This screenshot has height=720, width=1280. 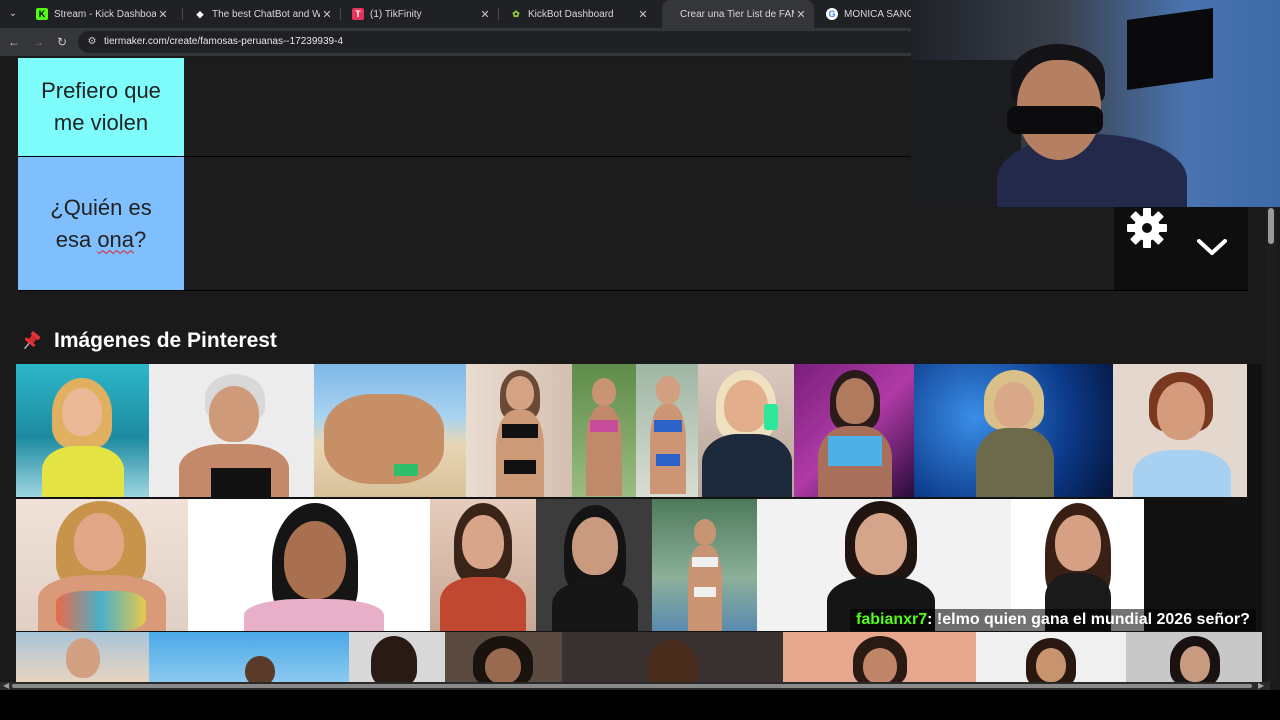 What do you see at coordinates (92, 42) in the screenshot?
I see `site-info-icon: ⚙` at bounding box center [92, 42].